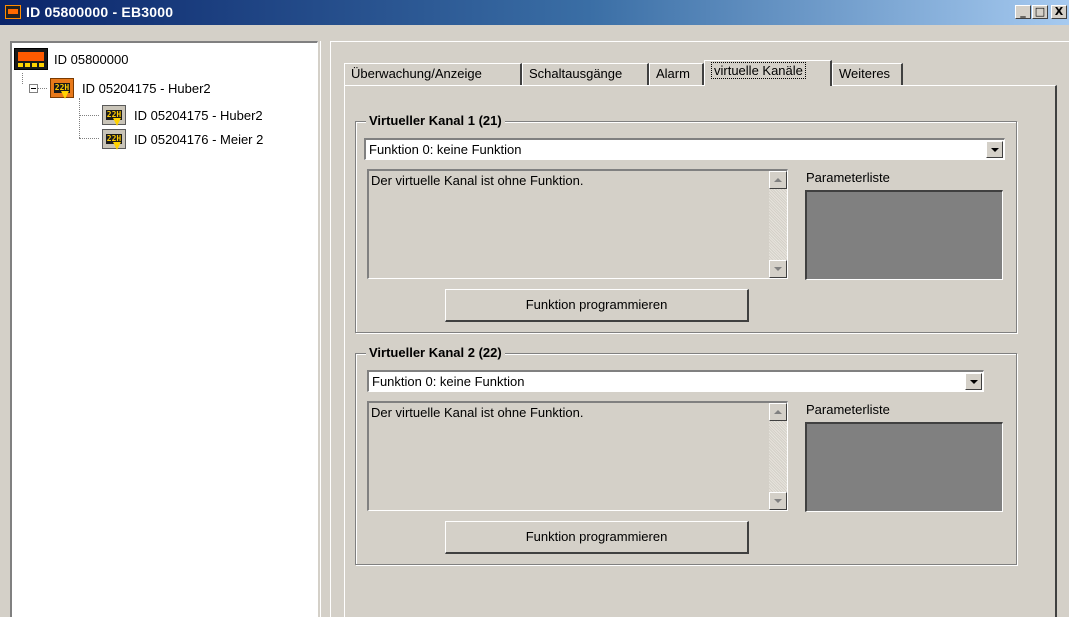 Image resolution: width=1069 pixels, height=617 pixels. I want to click on tab-virtual-channels: virtuelle Kanäle, so click(768, 73).